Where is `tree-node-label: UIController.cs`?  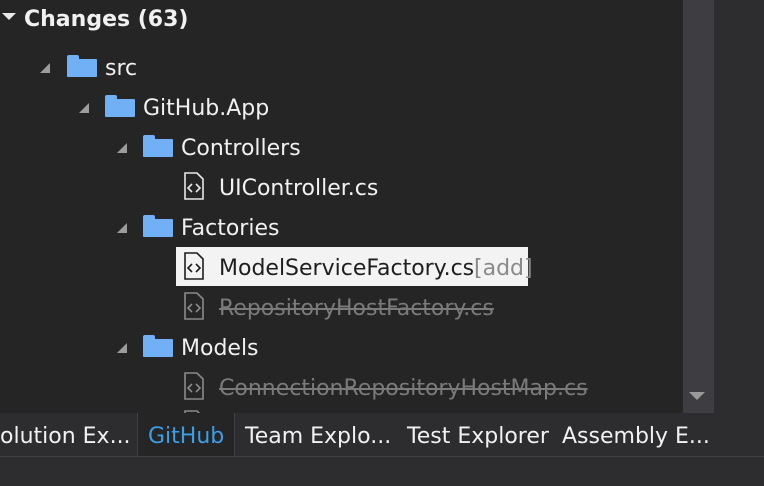 tree-node-label: UIController.cs is located at coordinates (299, 188).